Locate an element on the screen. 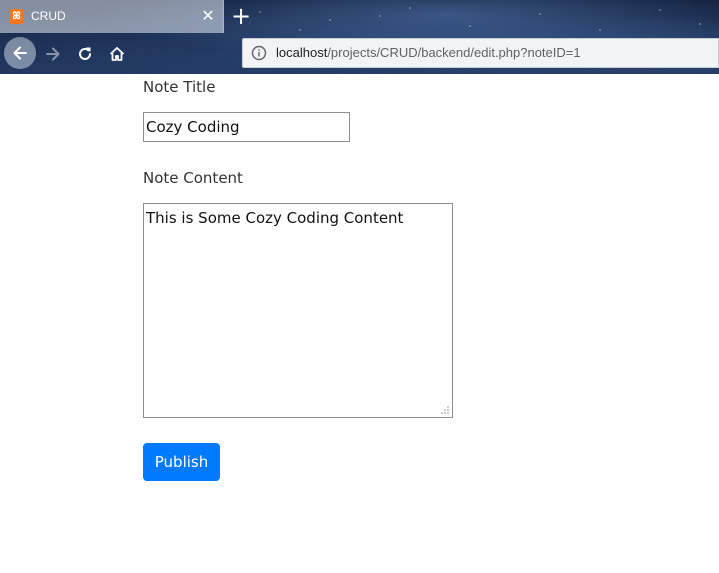 The image size is (719, 573). home-button is located at coordinates (117, 54).